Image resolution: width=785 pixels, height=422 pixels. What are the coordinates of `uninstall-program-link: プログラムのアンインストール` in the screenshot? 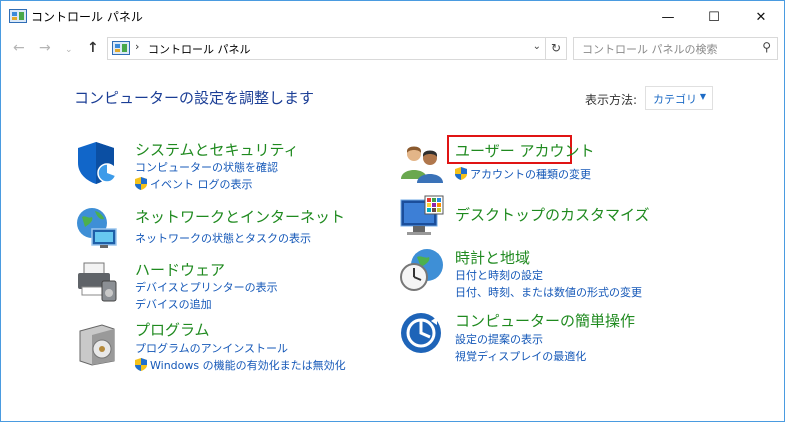 It's located at (211, 348).